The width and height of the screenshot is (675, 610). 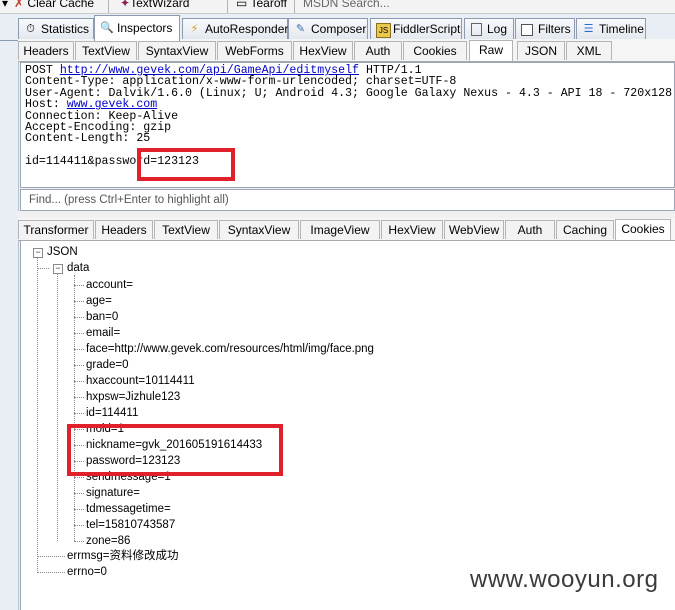 I want to click on tab-fiddlerscript: JS FiddlerScript, so click(x=416, y=28).